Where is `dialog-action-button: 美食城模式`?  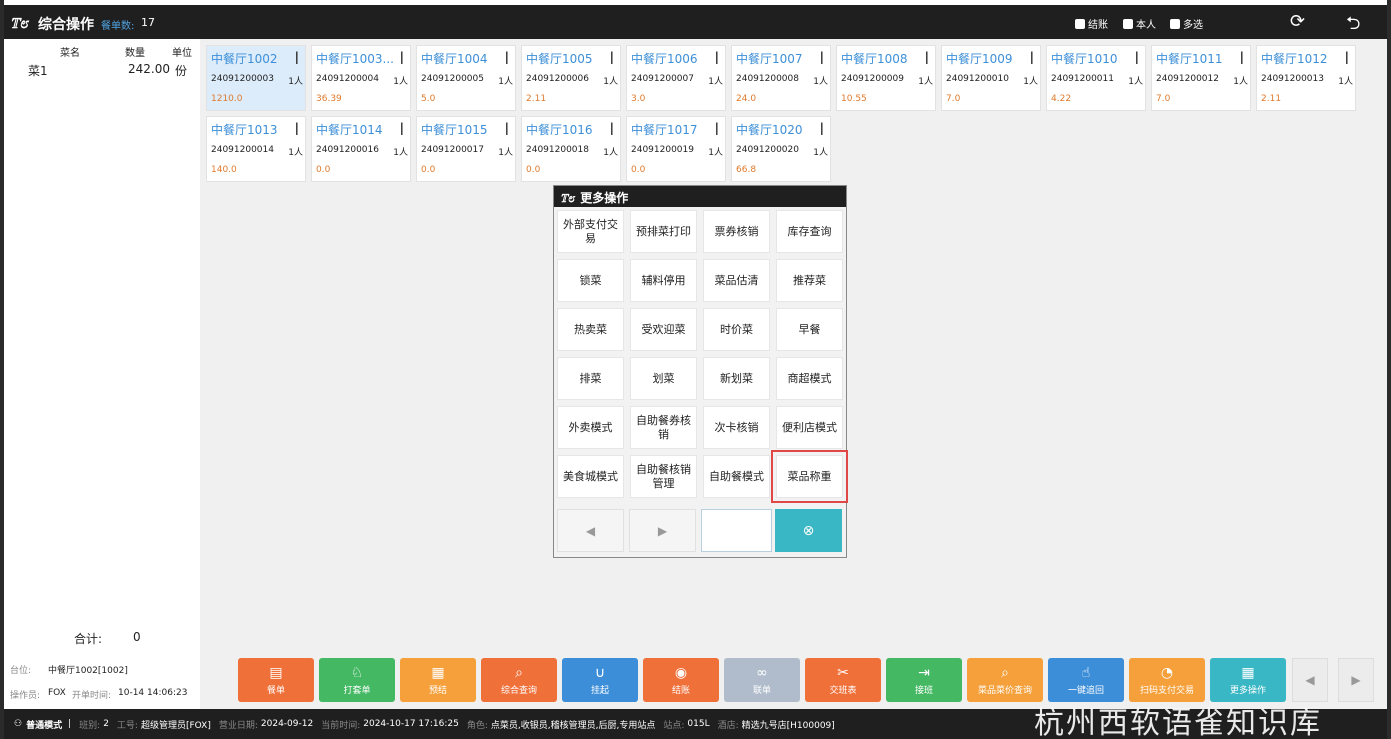
dialog-action-button: 美食城模式 is located at coordinates (590, 476).